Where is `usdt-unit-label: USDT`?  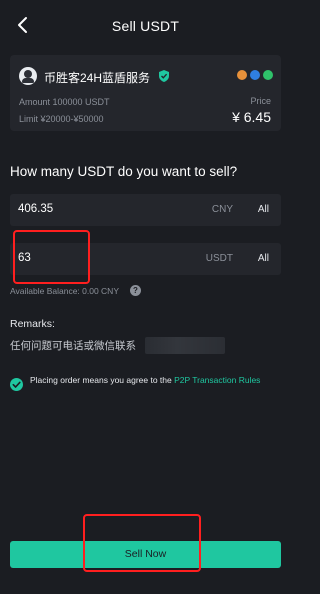
usdt-unit-label: USDT is located at coordinates (219, 258).